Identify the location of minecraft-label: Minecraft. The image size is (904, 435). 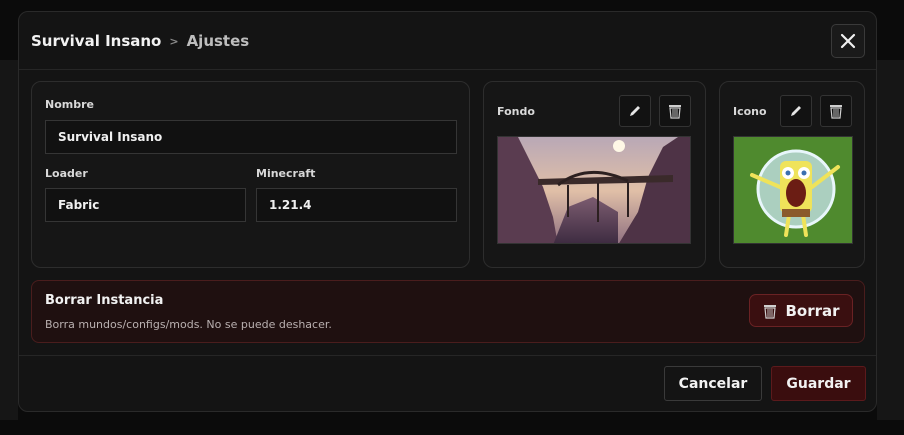
(286, 173).